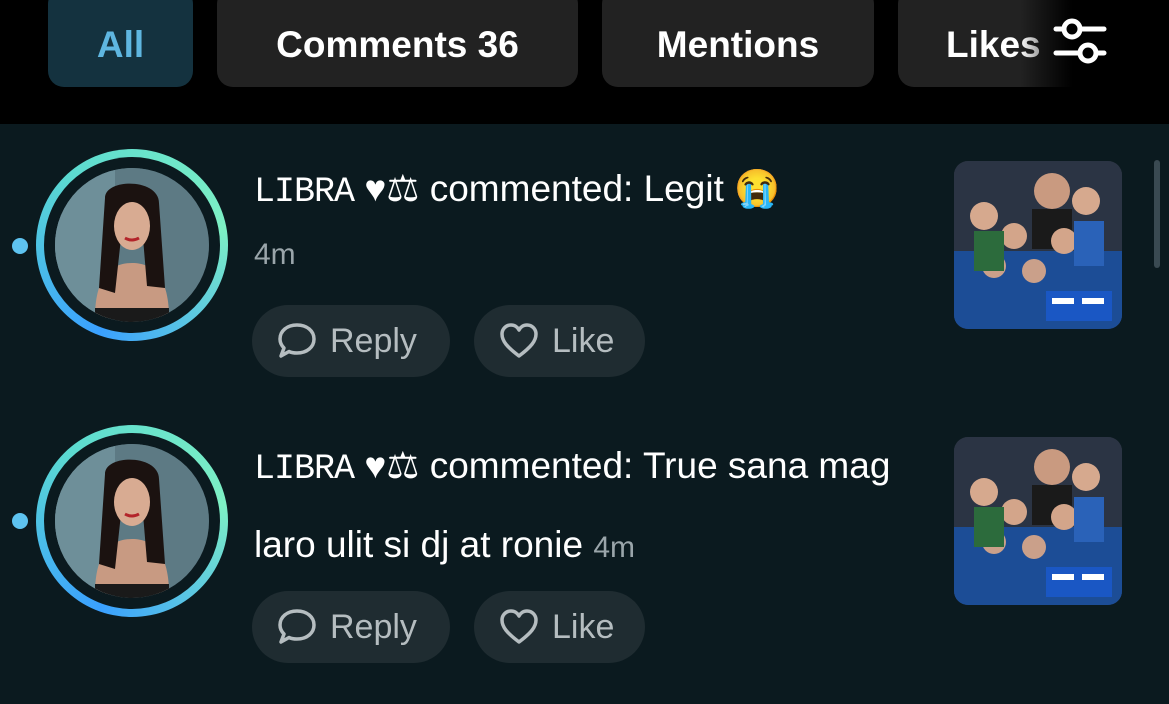 The image size is (1169, 704). I want to click on tab-mentions-label: Mentions, so click(738, 44).